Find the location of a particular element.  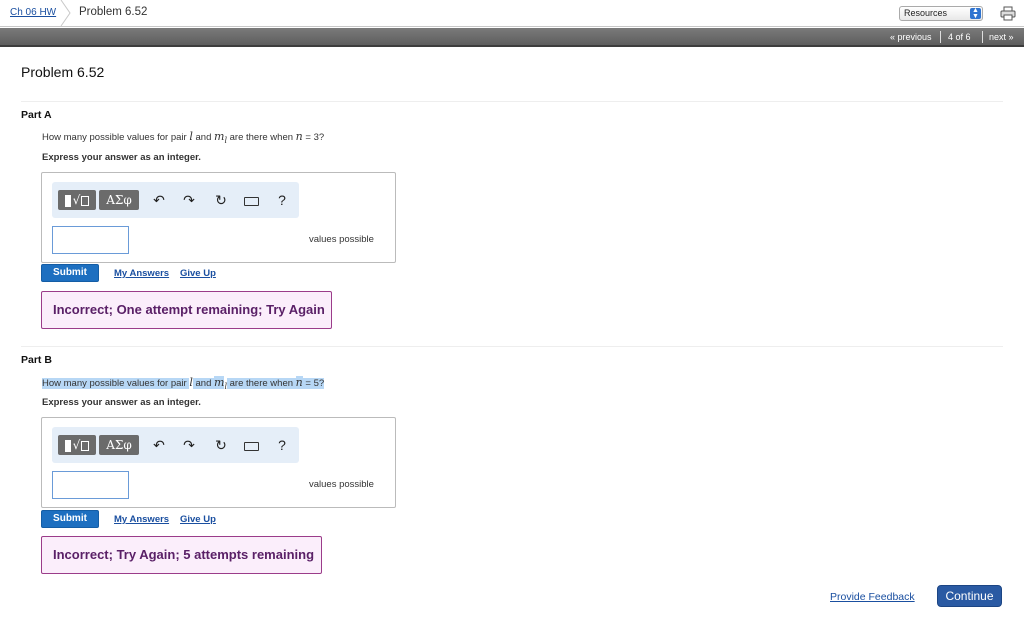

breadcrumb-current: Problem 6.52 is located at coordinates (113, 12).